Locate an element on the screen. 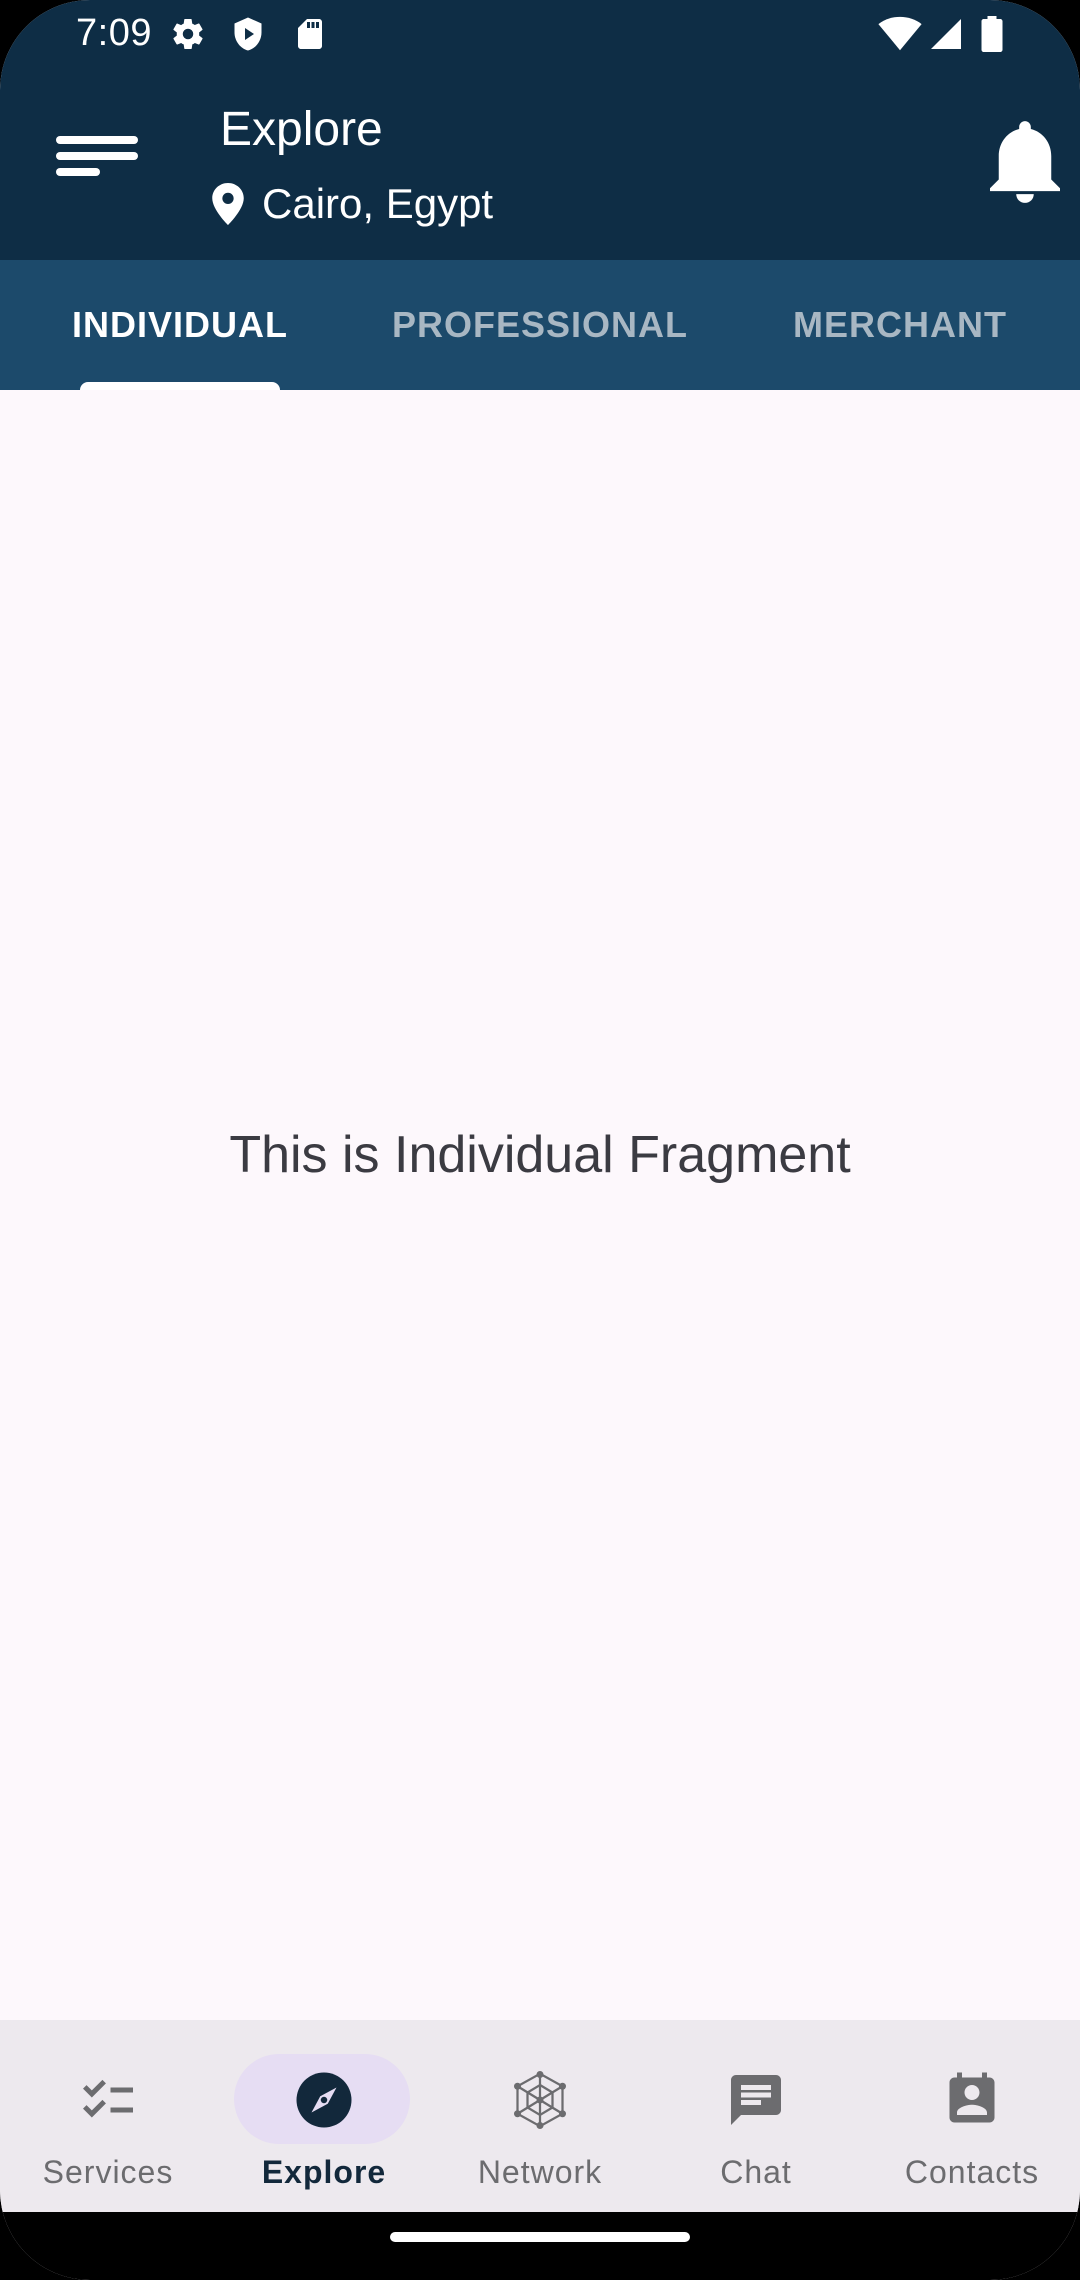  fragment-message: This is Individual Fragment is located at coordinates (540, 1155).